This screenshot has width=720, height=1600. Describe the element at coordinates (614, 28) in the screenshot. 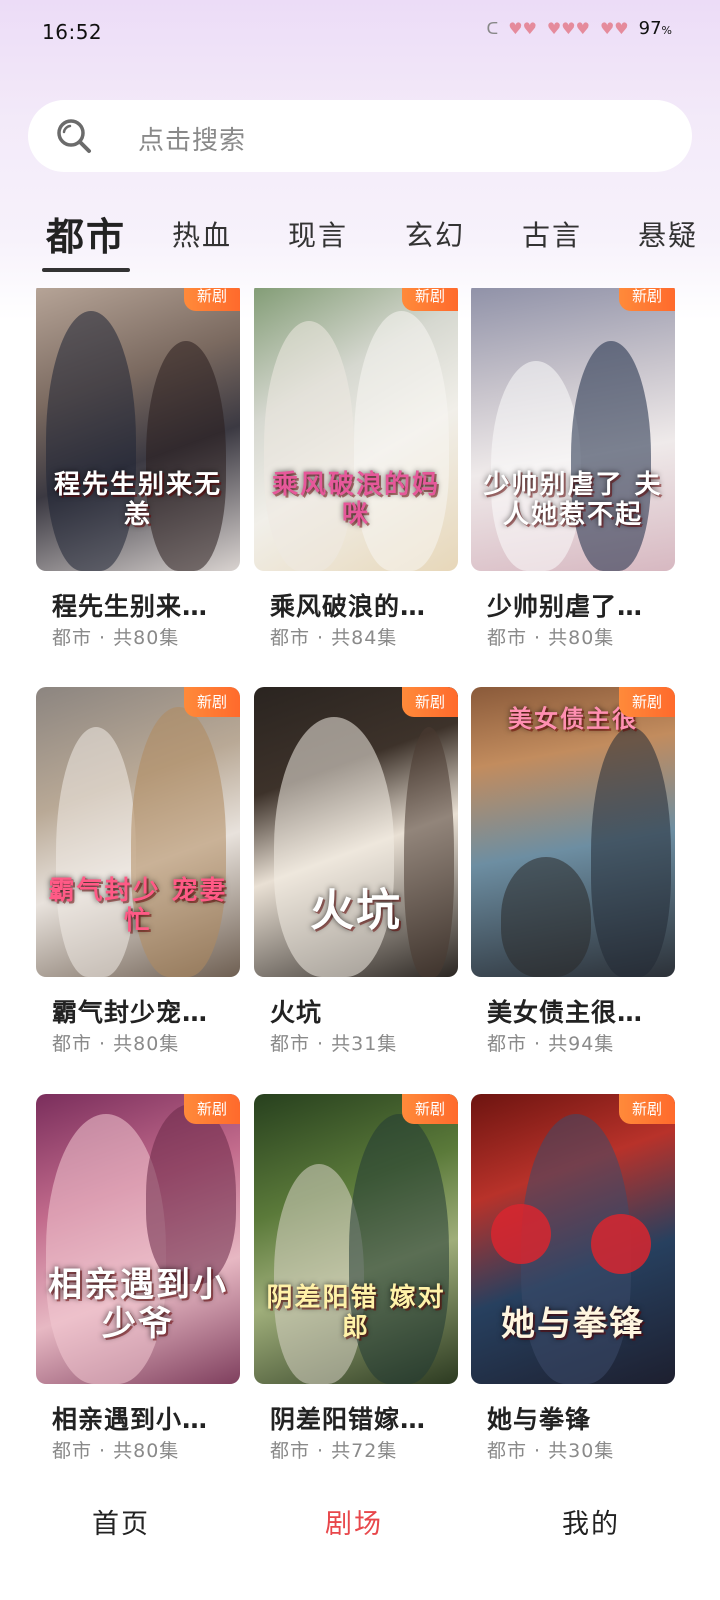

I see `signal-icon: ♥♥` at that location.